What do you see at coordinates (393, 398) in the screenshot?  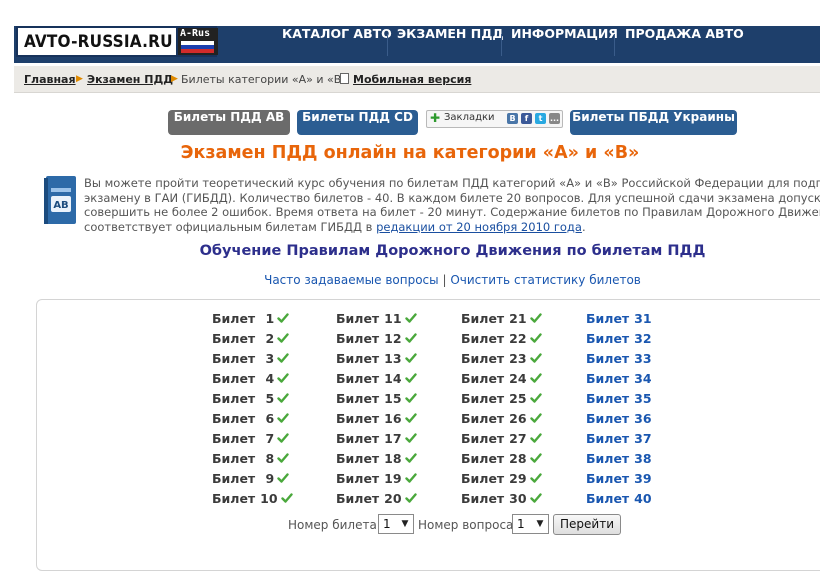 I see `ticket-number: 15` at bounding box center [393, 398].